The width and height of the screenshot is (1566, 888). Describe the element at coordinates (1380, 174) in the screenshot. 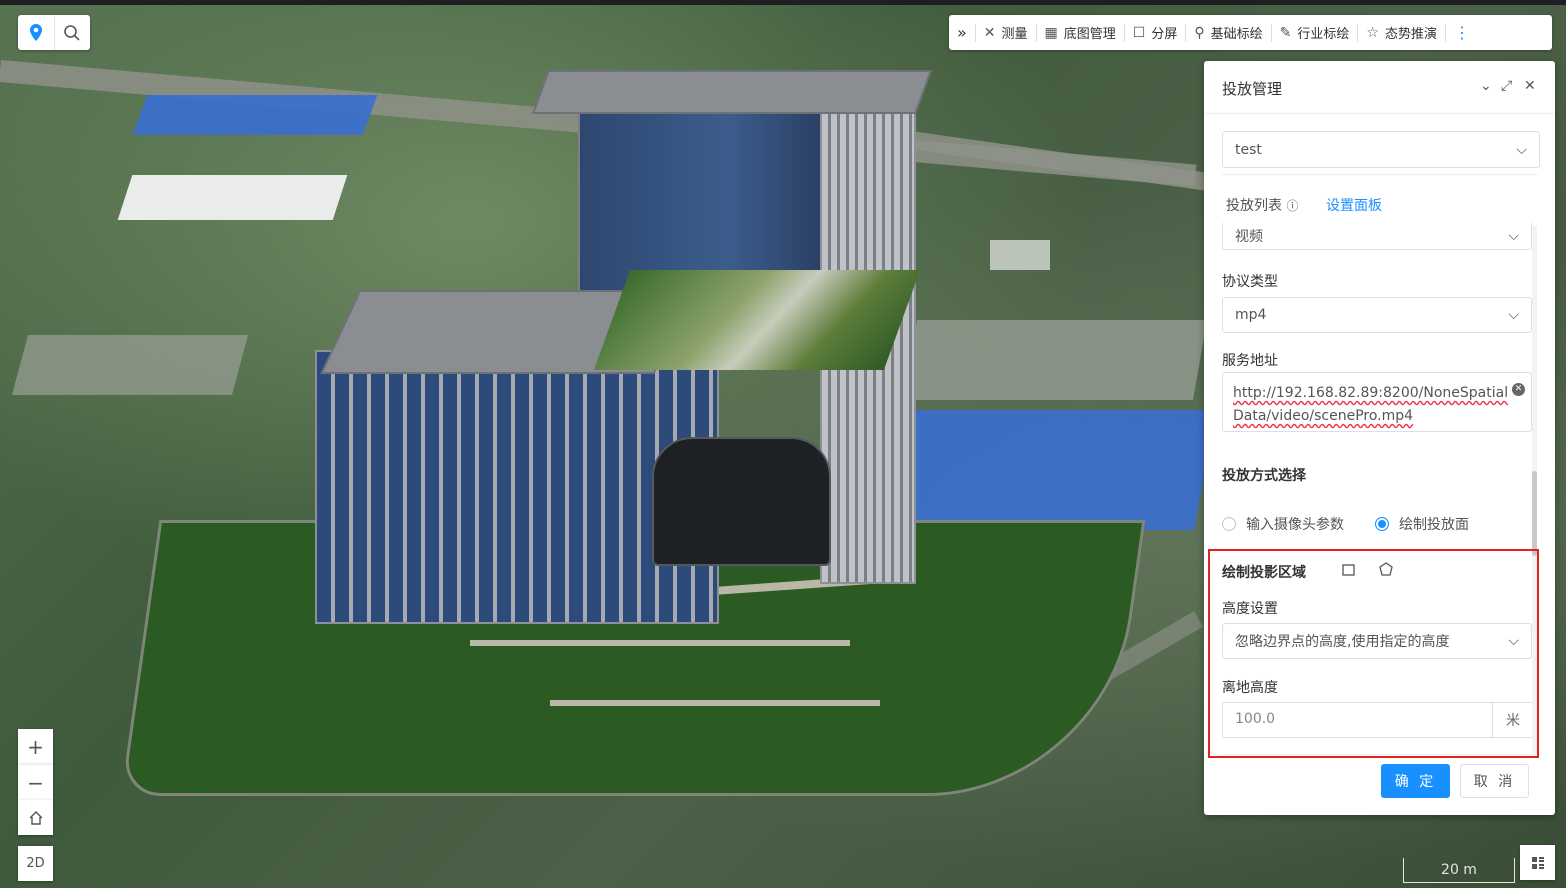

I see `divider` at that location.